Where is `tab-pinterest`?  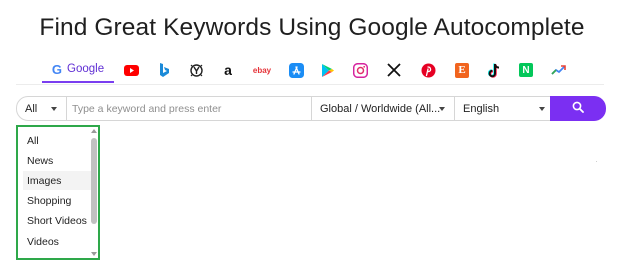 tab-pinterest is located at coordinates (428, 70).